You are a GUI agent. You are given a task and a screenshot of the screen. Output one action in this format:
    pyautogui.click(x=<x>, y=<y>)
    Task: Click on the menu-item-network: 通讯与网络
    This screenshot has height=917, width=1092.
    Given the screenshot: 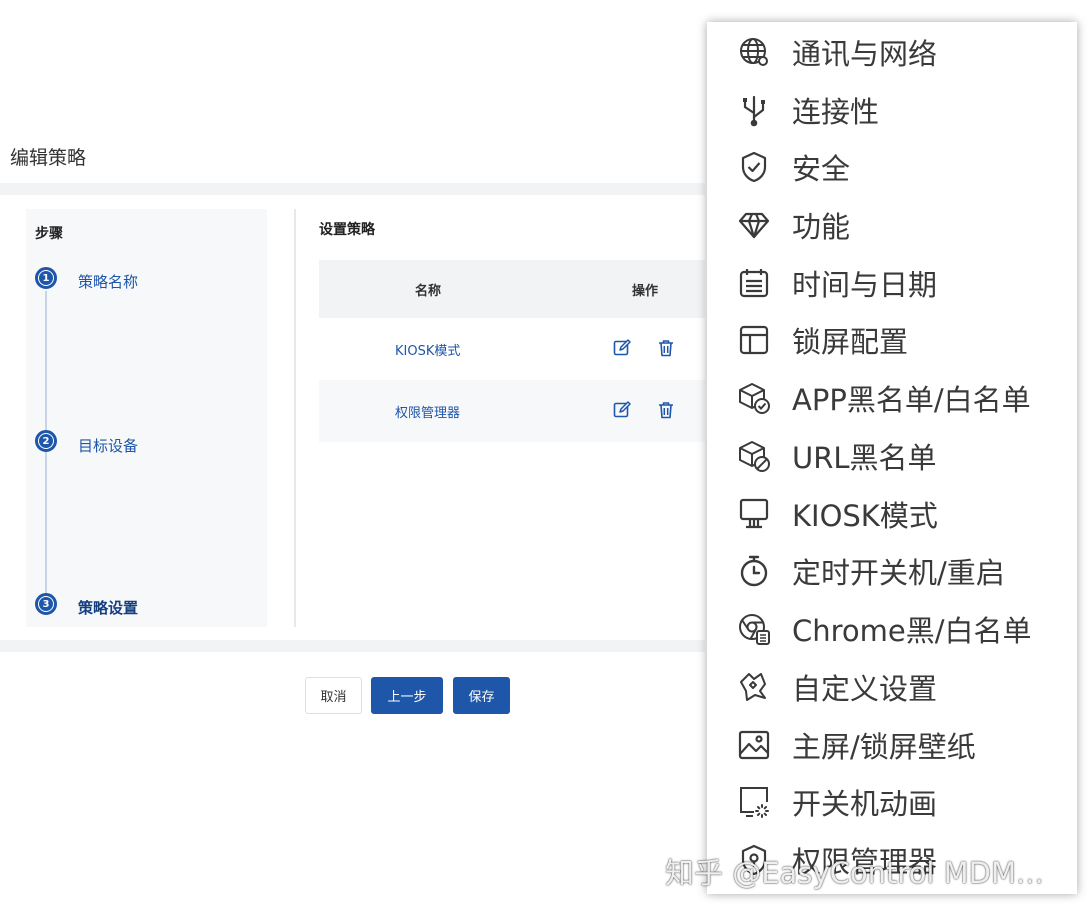 What is the action you would take?
    pyautogui.click(x=892, y=51)
    